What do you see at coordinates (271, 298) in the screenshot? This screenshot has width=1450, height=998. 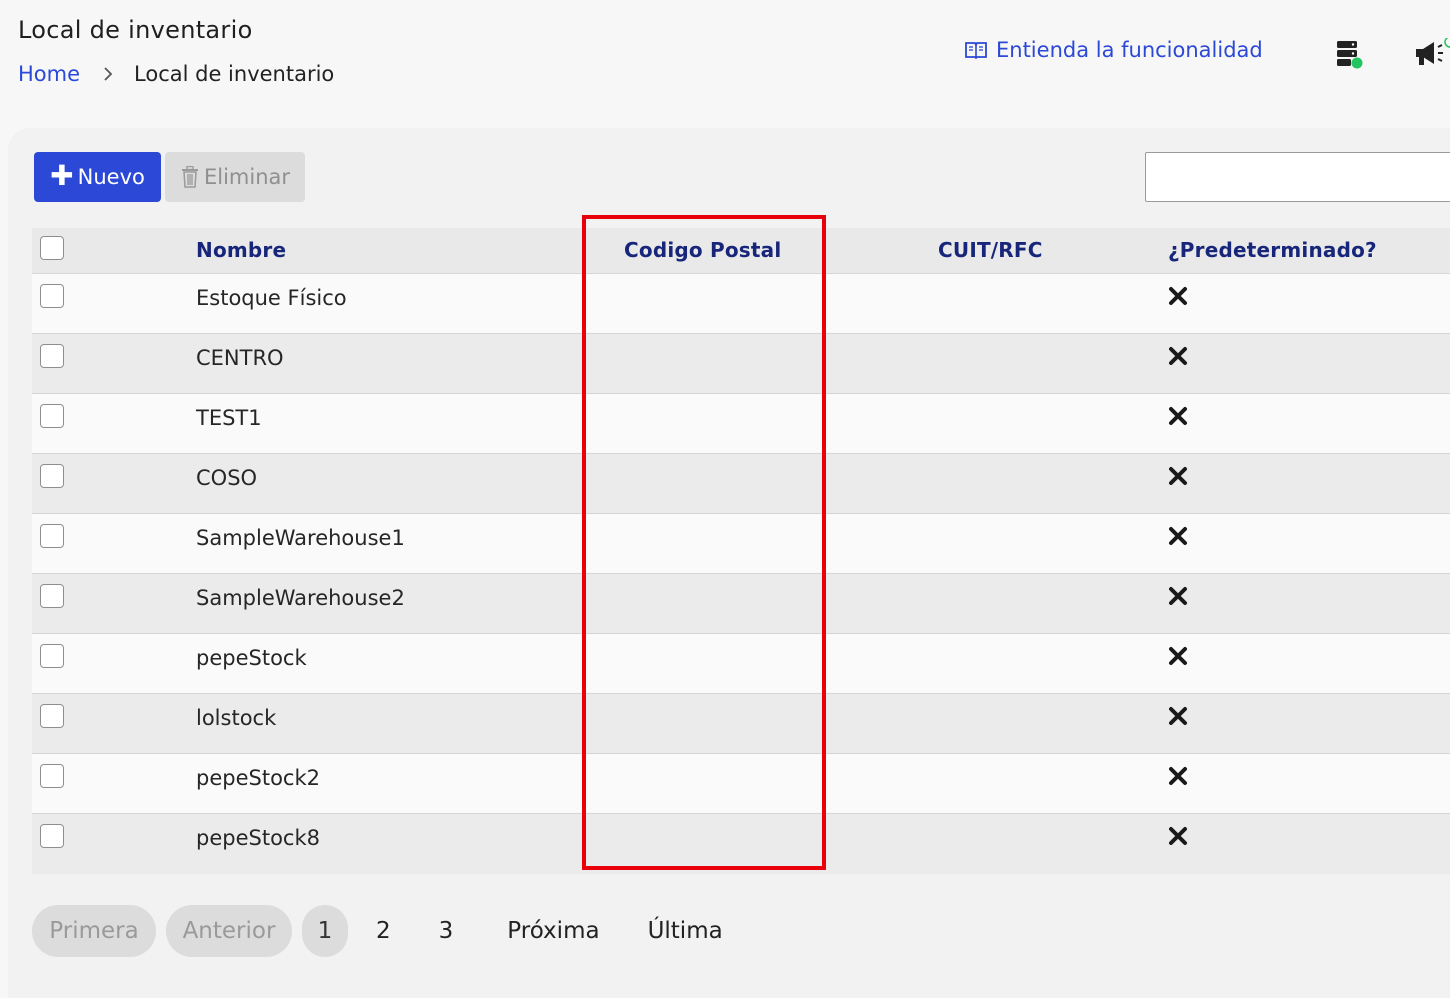 I see `cell-name: Estoque Físico` at bounding box center [271, 298].